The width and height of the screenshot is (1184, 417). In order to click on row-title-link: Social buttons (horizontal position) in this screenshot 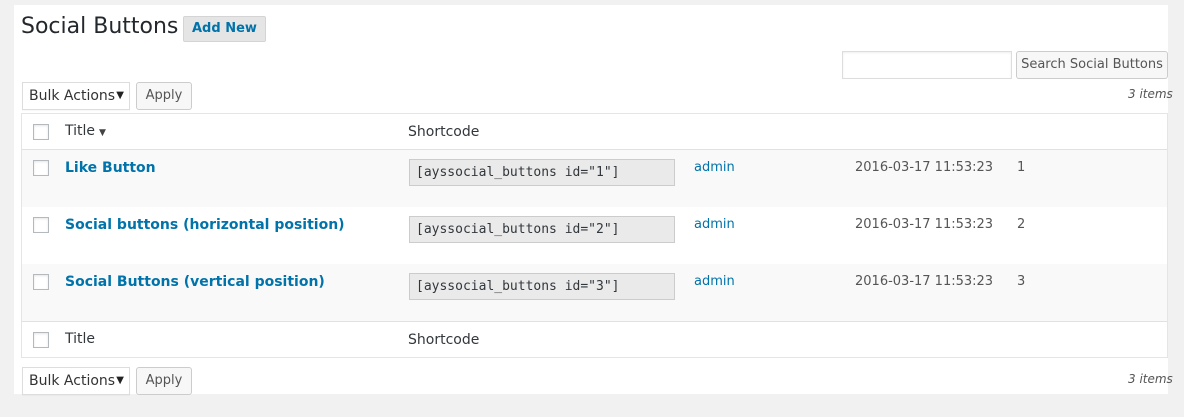, I will do `click(205, 225)`.